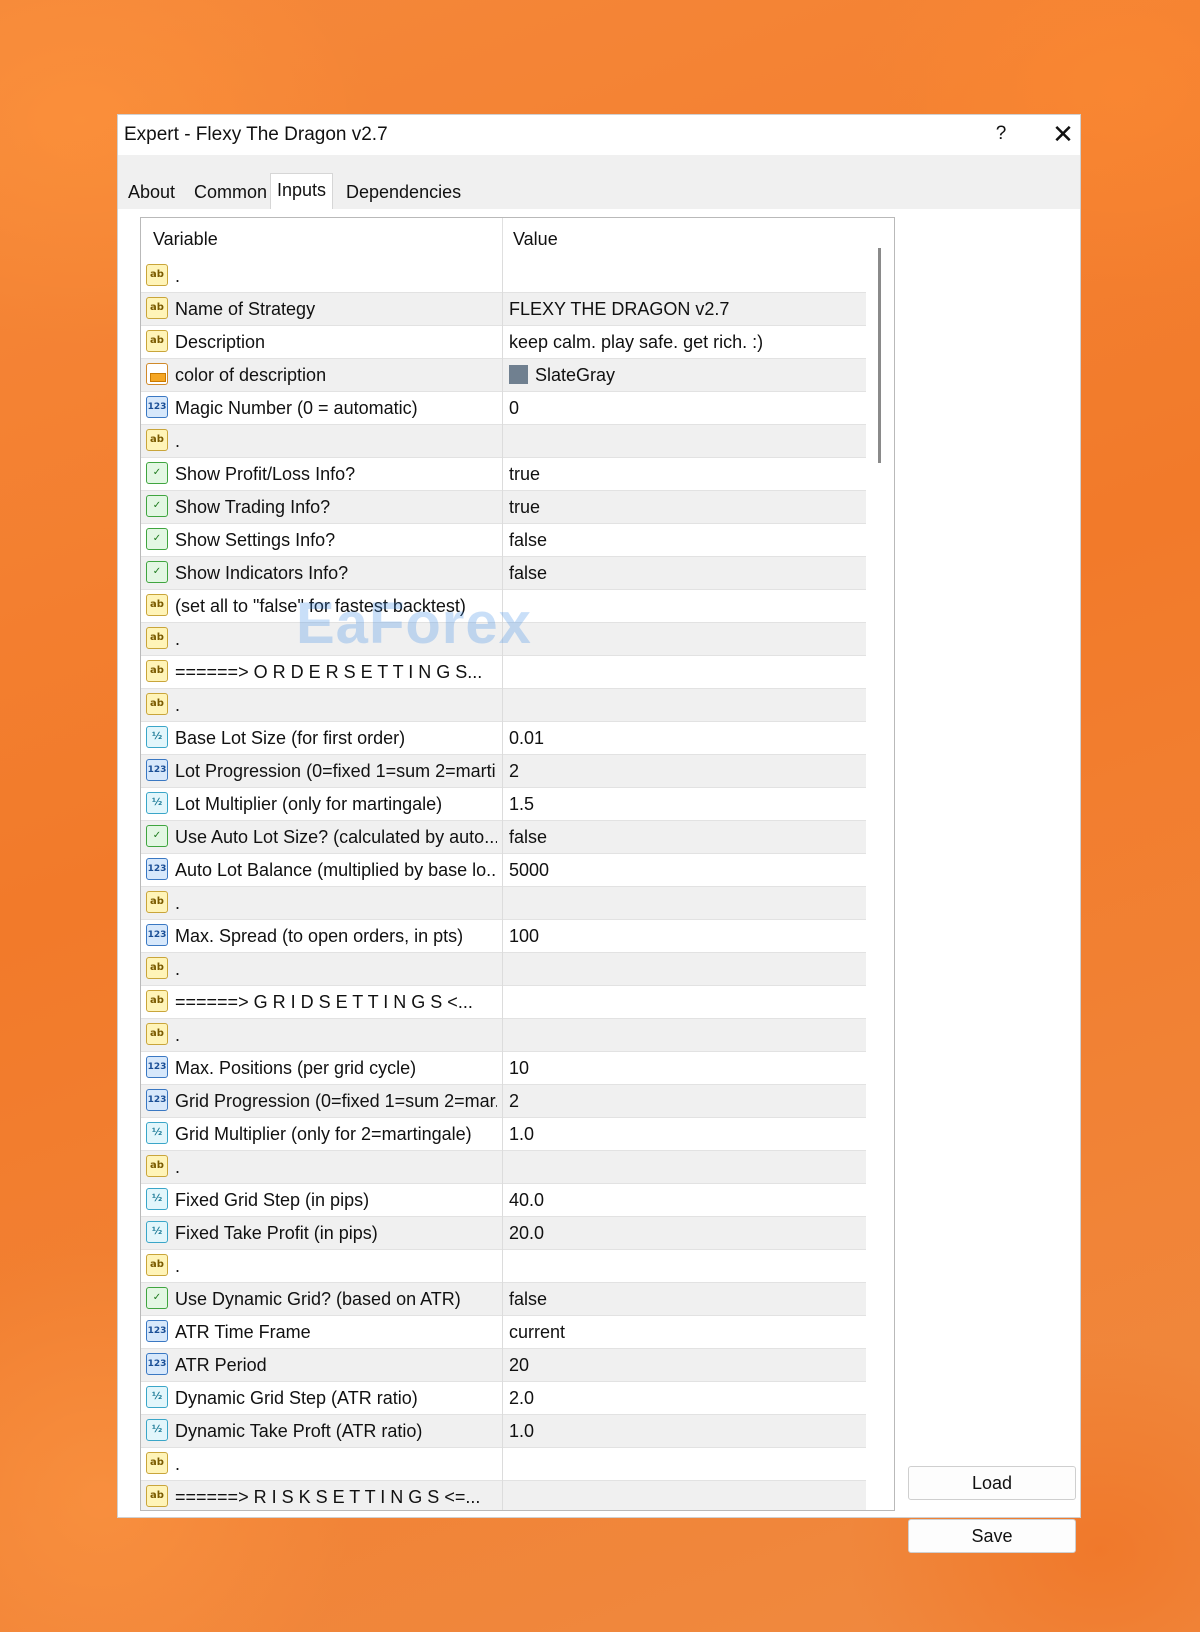 The image size is (1200, 1632). Describe the element at coordinates (685, 738) in the screenshot. I see `variable-value: 0.01` at that location.